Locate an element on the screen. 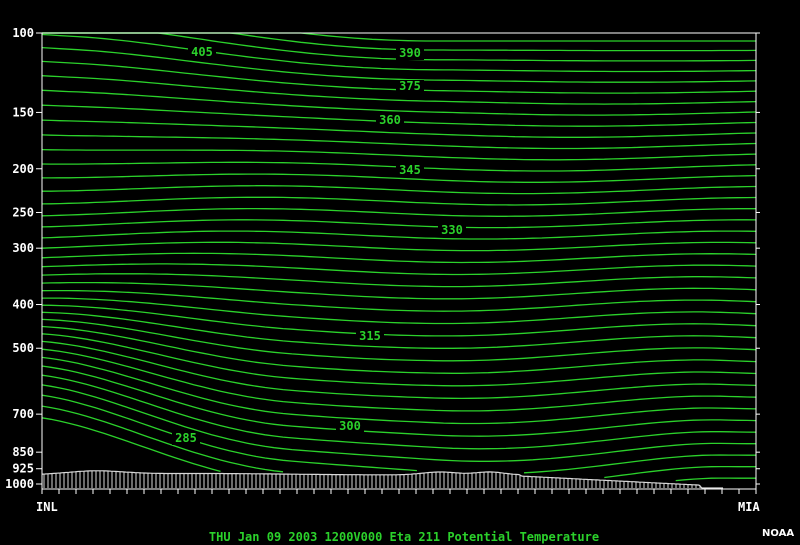  contour-label: 285 is located at coordinates (186, 438).